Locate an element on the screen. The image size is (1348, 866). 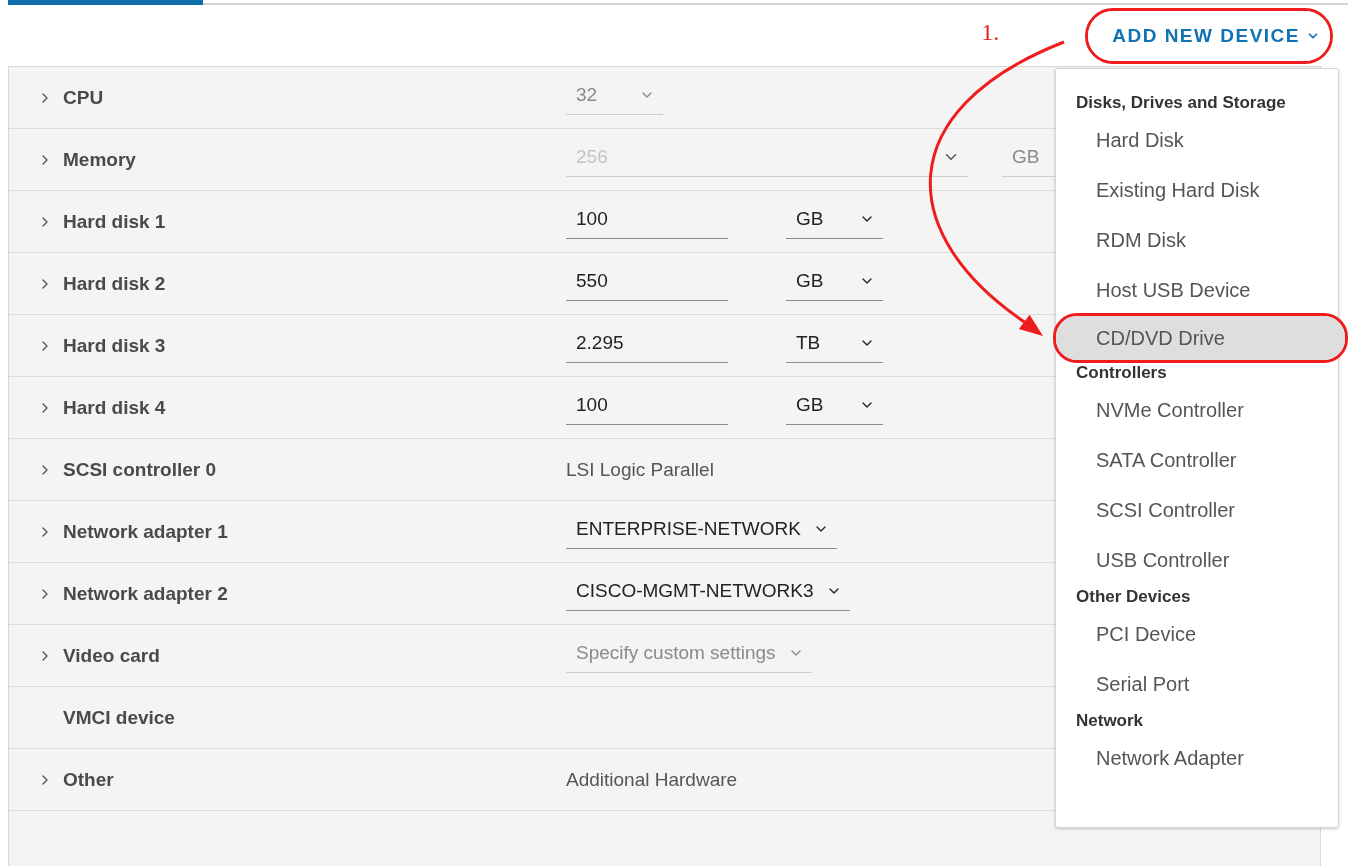
size-field: 550 is located at coordinates (647, 283).